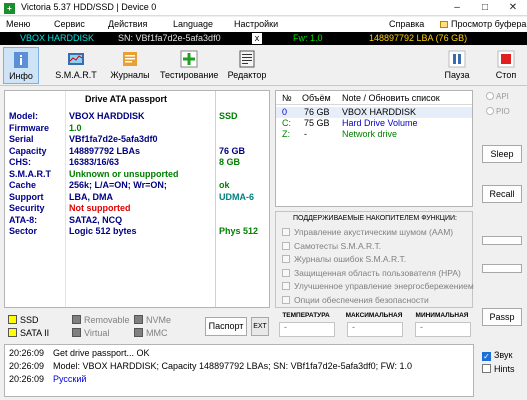 This screenshot has width=527, height=400. I want to click on feature-label: Защищенная область пользователя (HPA), so click(377, 272).